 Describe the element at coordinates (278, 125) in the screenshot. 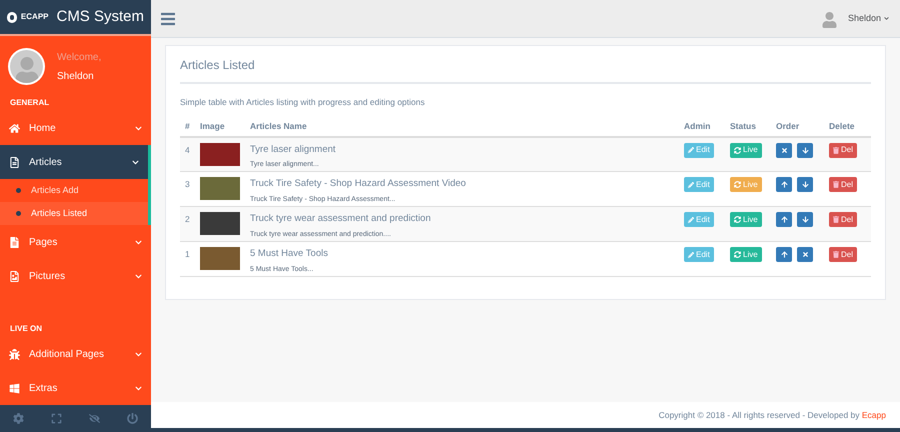

I see `column-header: Articles Name` at that location.